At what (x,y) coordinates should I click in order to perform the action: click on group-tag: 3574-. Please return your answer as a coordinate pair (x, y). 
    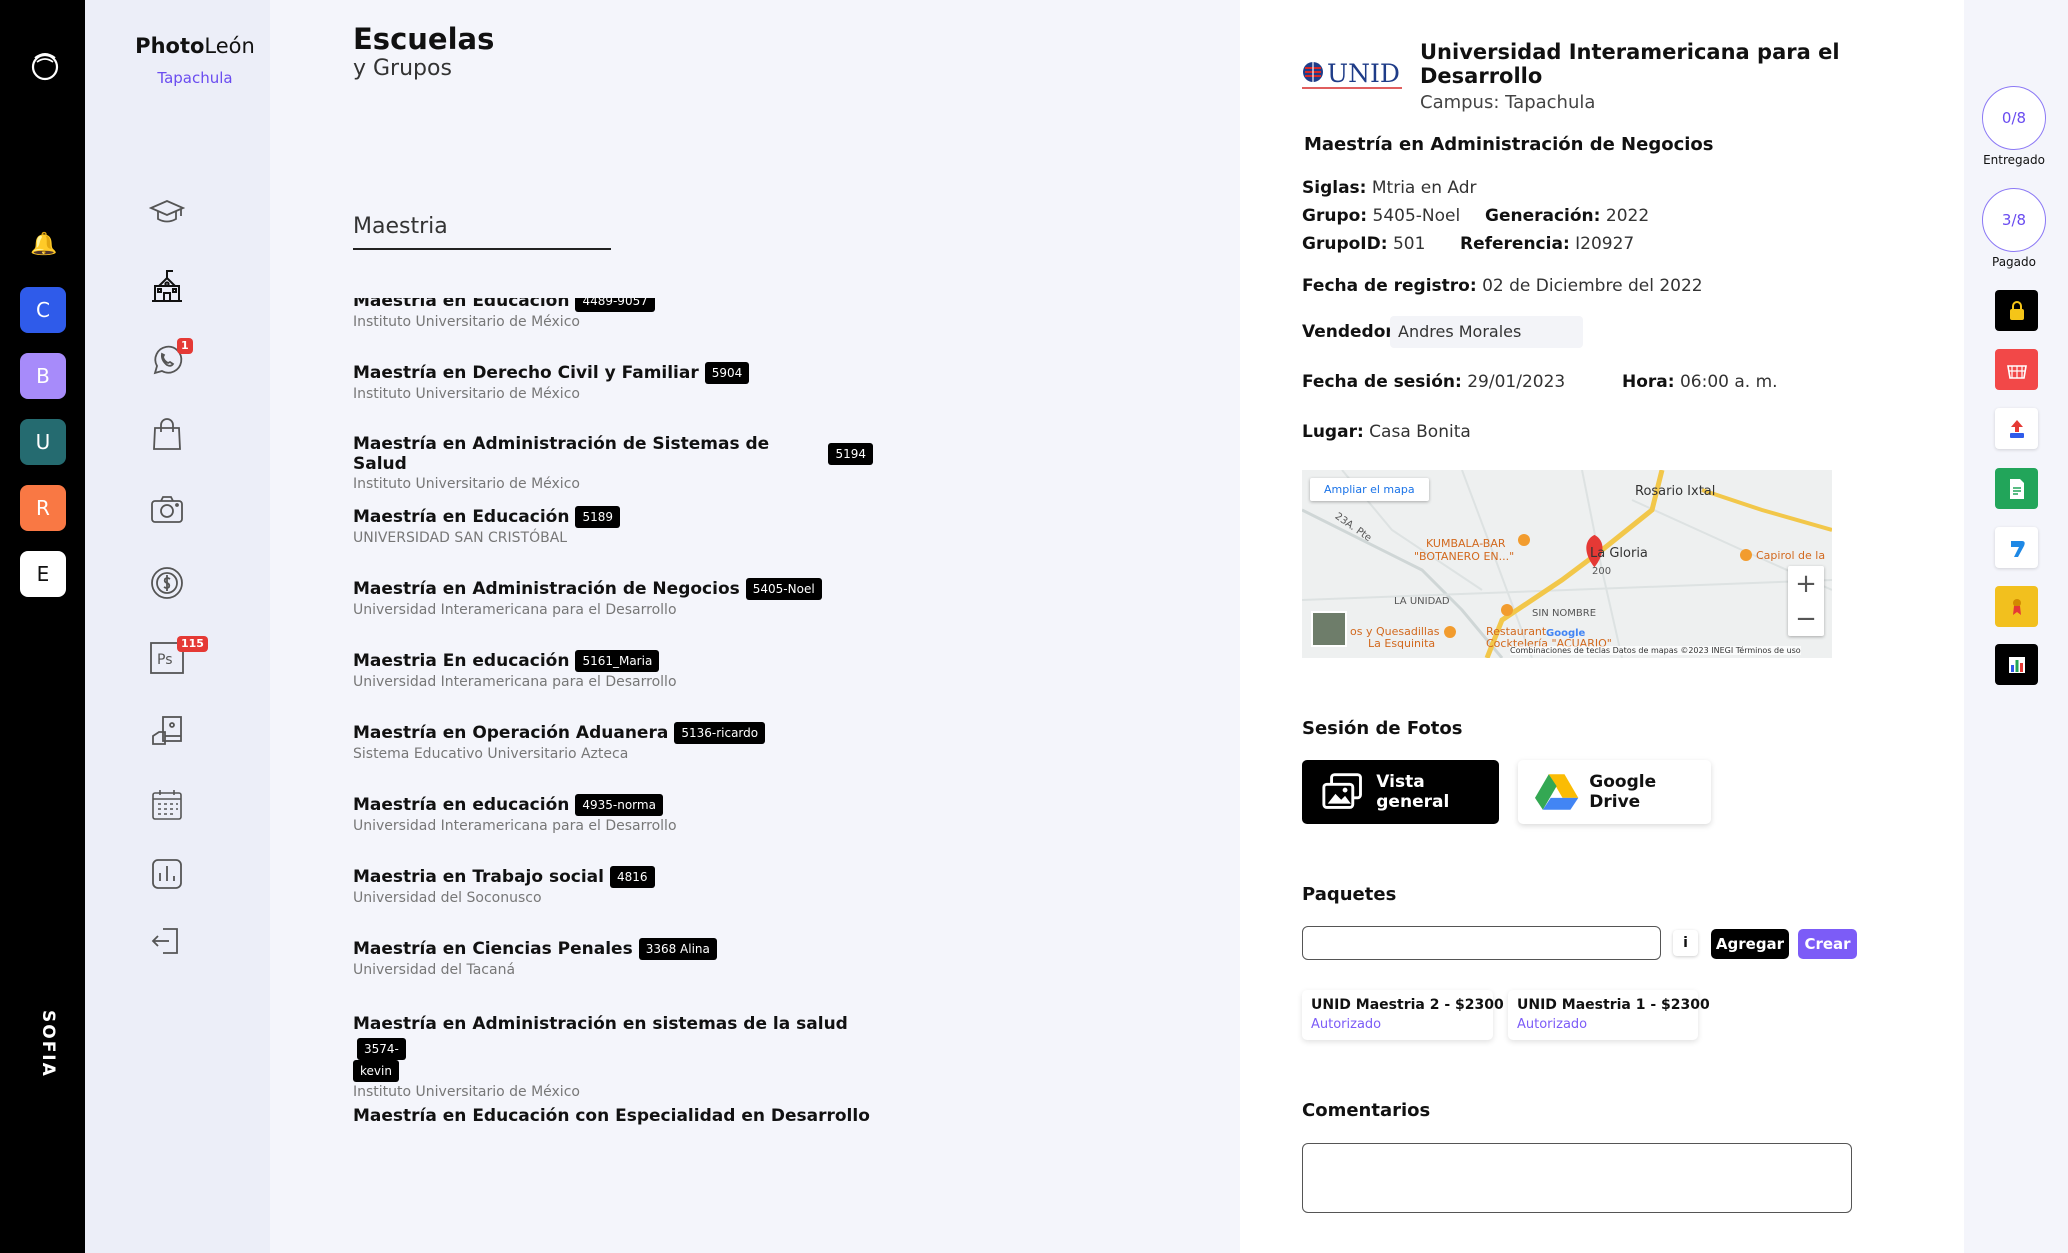
    Looking at the image, I should click on (381, 1049).